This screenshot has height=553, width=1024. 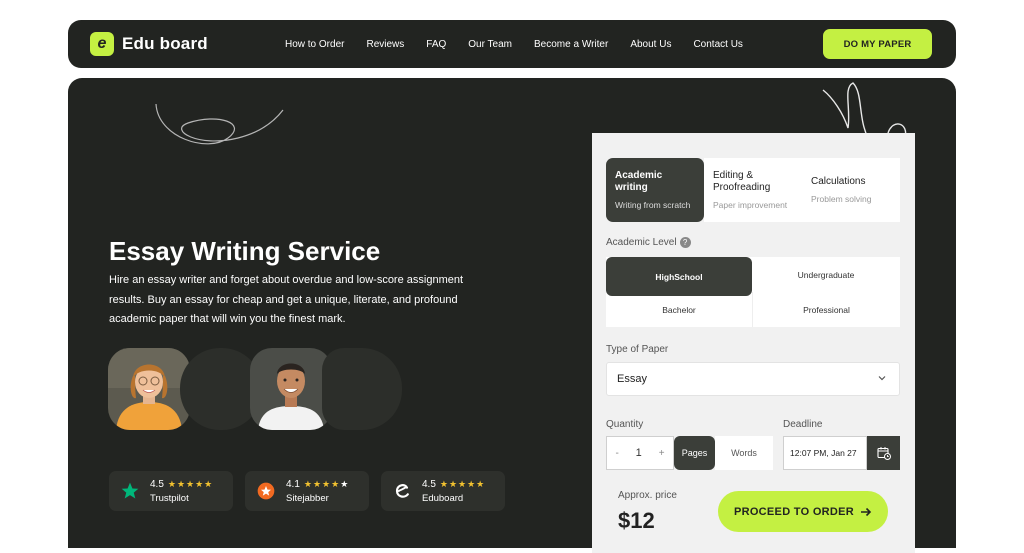 What do you see at coordinates (291, 389) in the screenshot?
I see `writer-avatar-man` at bounding box center [291, 389].